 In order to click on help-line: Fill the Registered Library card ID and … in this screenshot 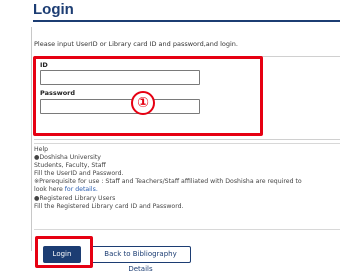, I will do `click(109, 206)`.